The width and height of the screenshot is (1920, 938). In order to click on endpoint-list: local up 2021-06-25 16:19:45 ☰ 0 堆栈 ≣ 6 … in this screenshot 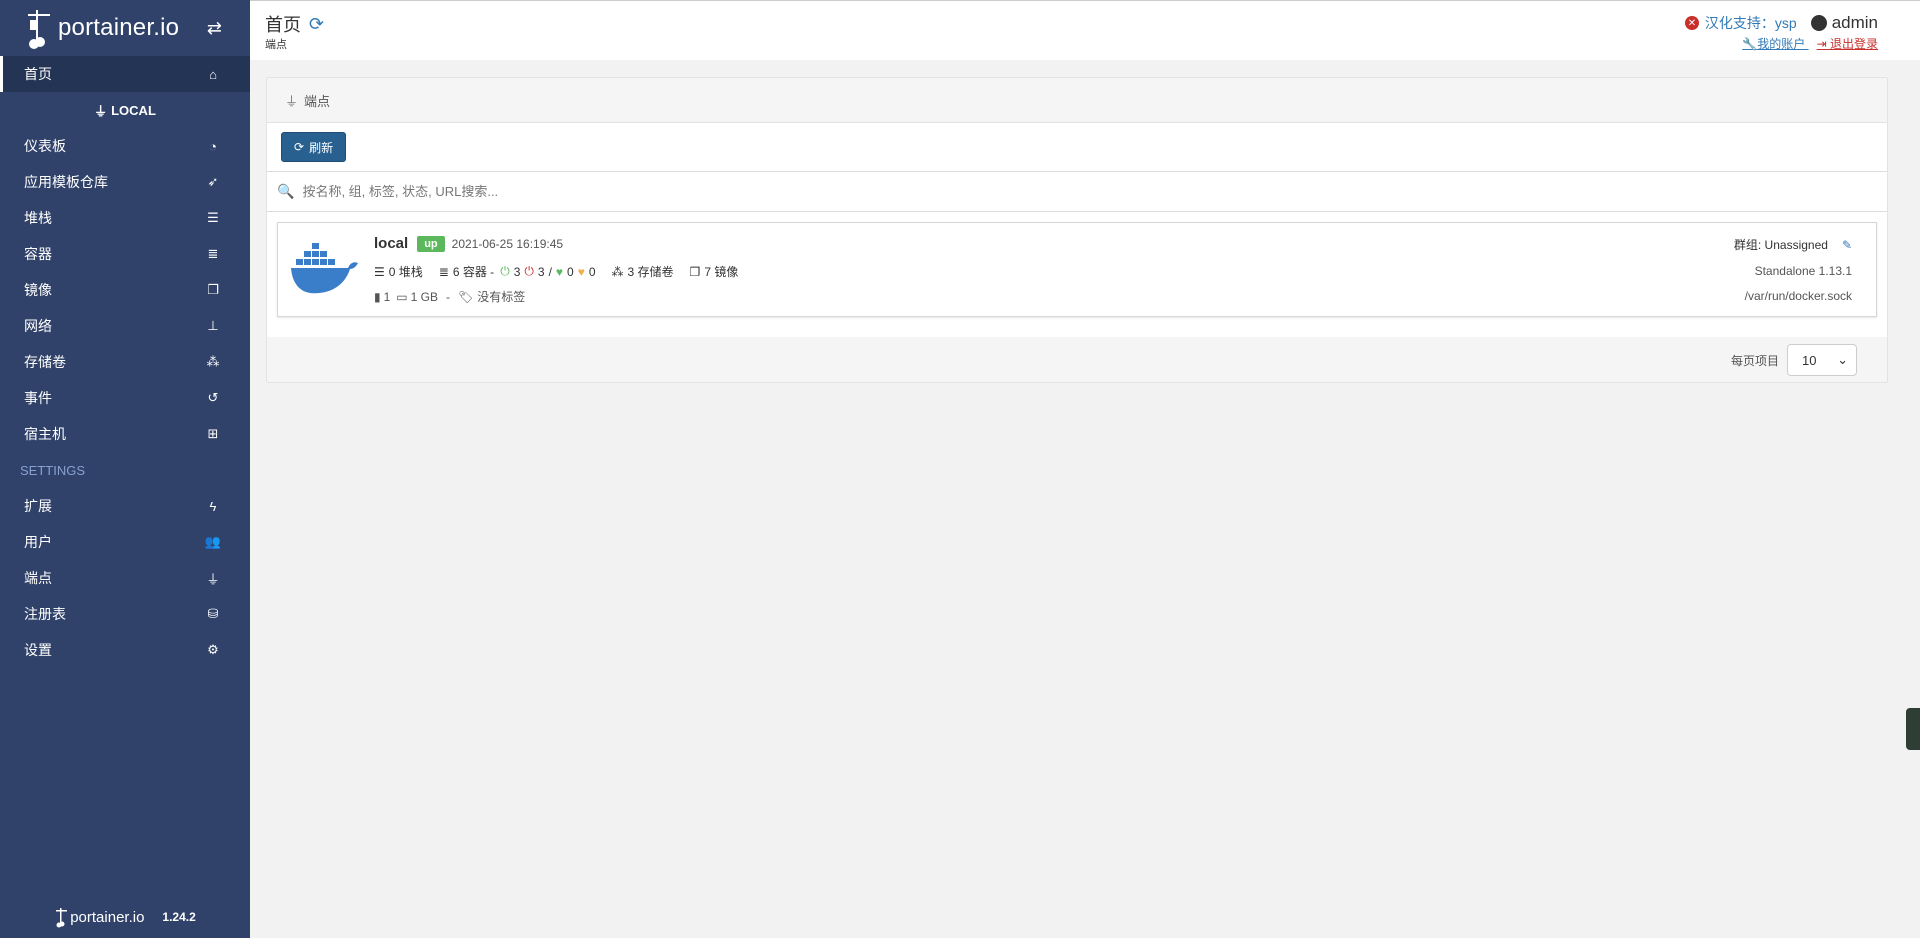, I will do `click(1077, 274)`.